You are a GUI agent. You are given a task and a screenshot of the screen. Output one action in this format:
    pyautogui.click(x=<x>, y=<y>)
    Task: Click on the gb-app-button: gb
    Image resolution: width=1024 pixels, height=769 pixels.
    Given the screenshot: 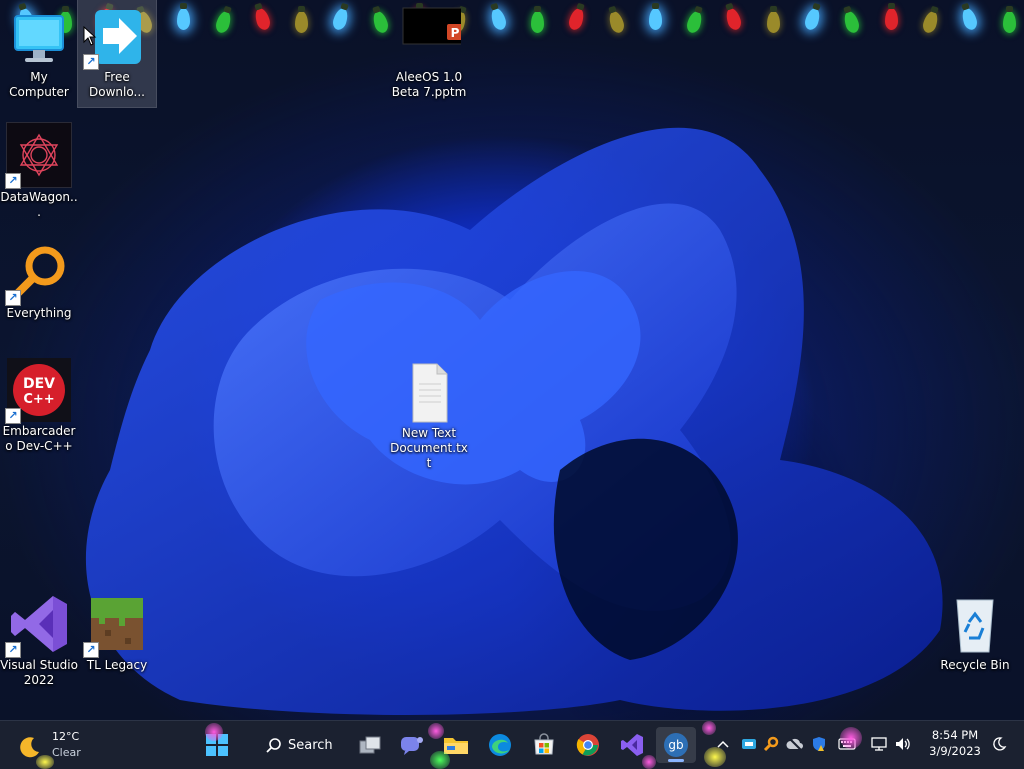 What is the action you would take?
    pyautogui.click(x=676, y=745)
    